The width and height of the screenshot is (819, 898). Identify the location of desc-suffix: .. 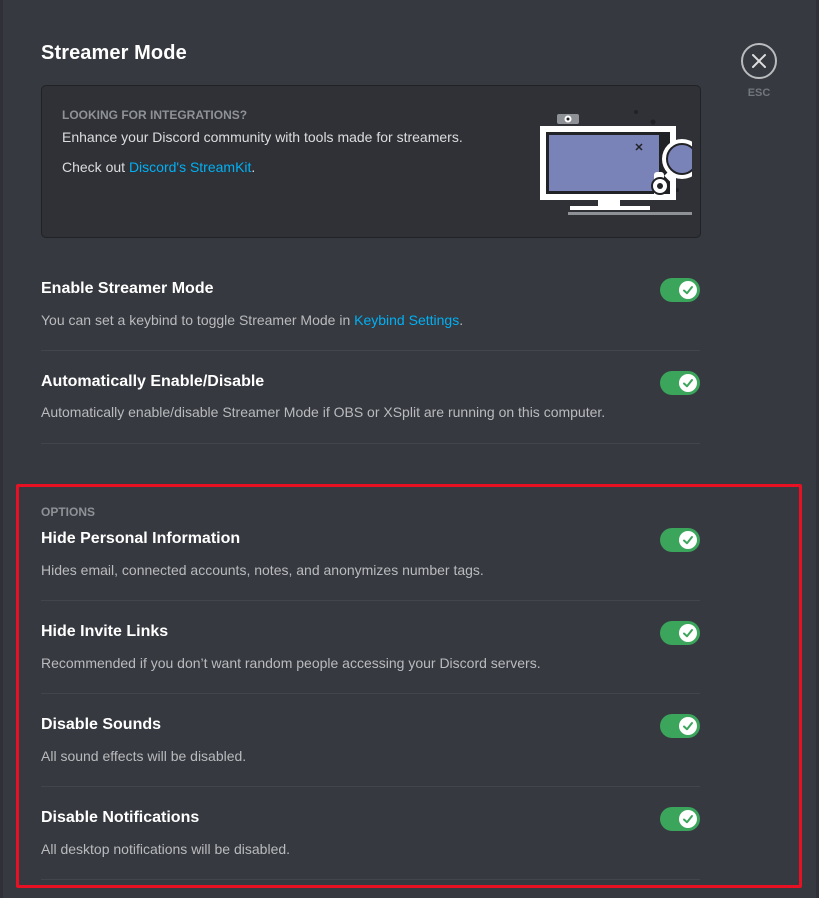
(461, 320).